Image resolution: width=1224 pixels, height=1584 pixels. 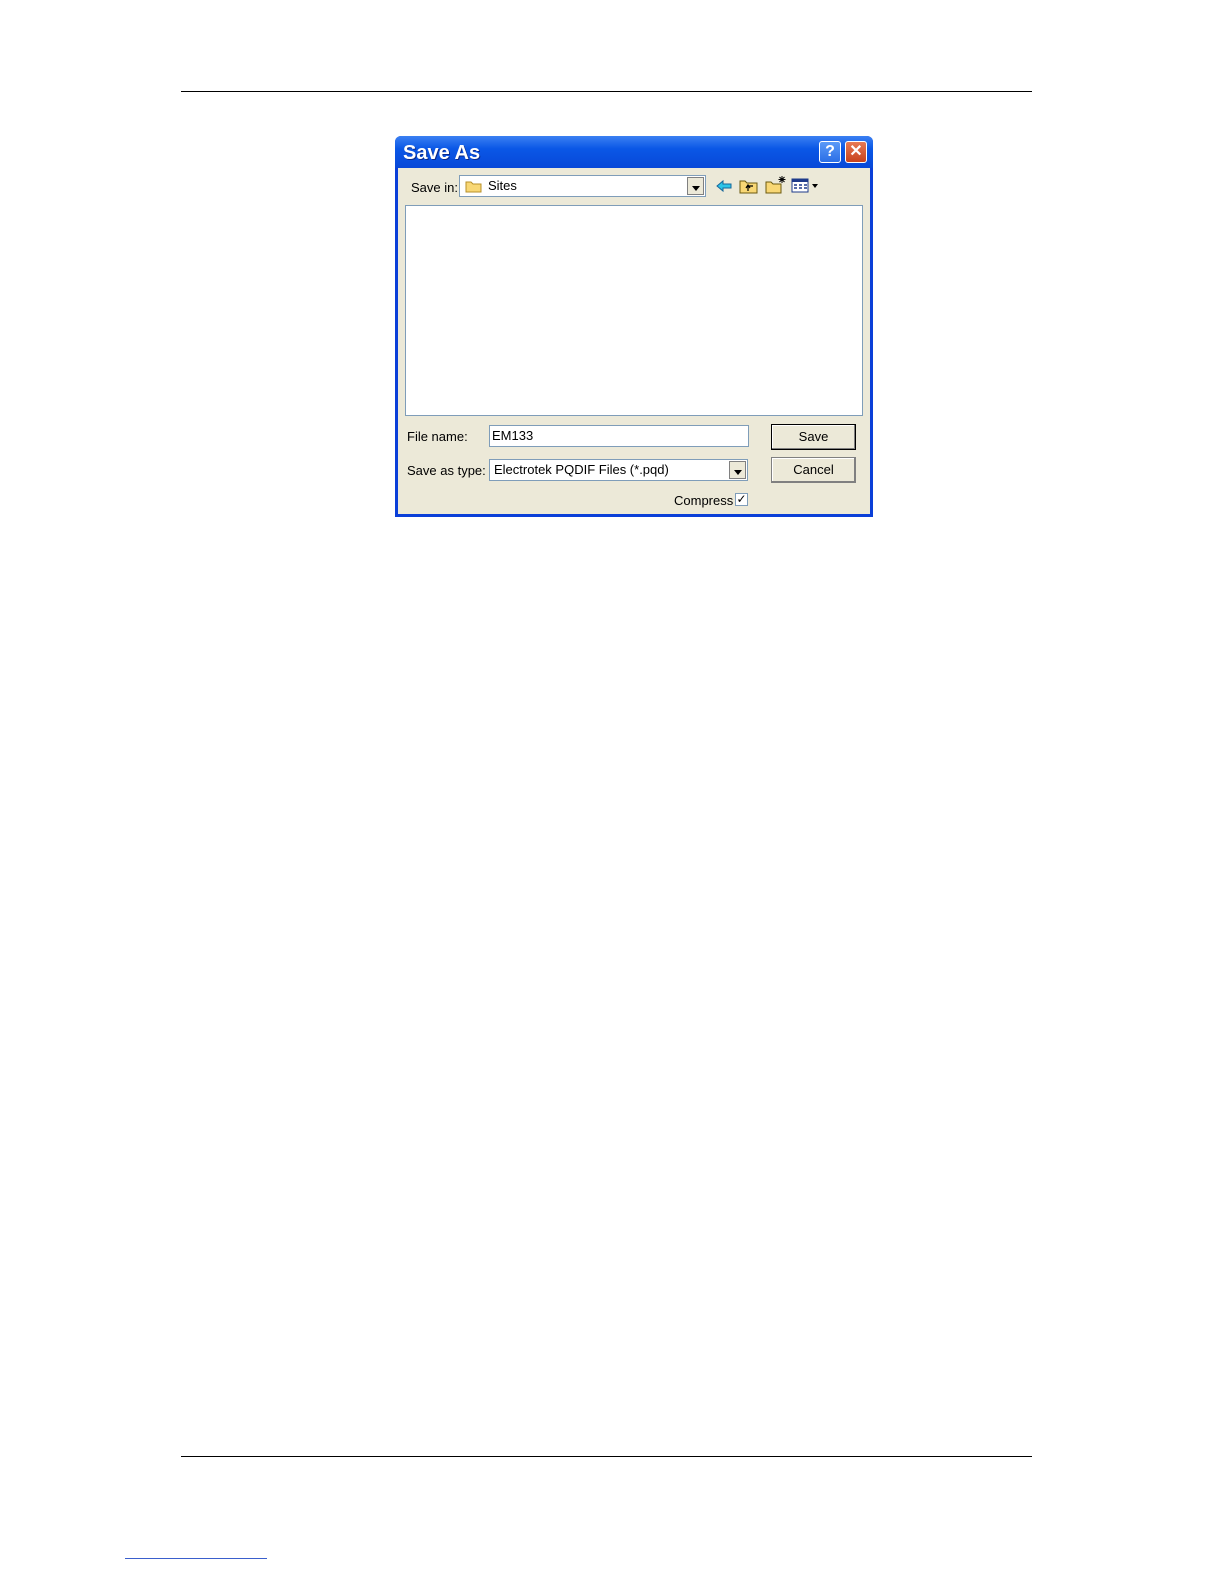 What do you see at coordinates (442, 153) in the screenshot?
I see `dialog-title: Save As` at bounding box center [442, 153].